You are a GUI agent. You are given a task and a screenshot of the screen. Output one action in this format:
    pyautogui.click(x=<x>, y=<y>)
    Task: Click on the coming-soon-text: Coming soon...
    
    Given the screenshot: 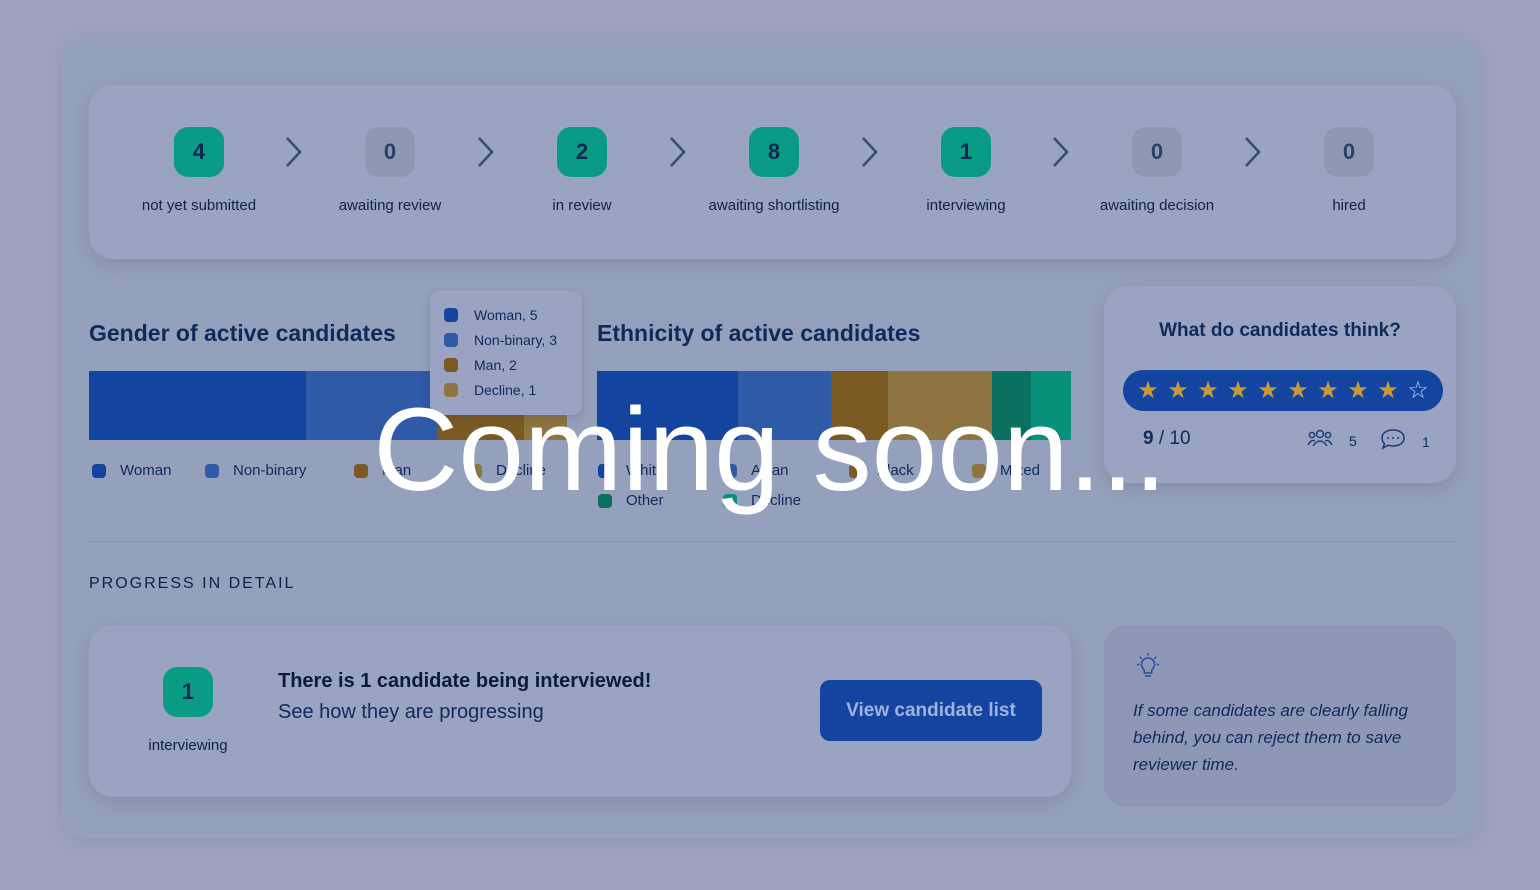 What is the action you would take?
    pyautogui.click(x=770, y=450)
    